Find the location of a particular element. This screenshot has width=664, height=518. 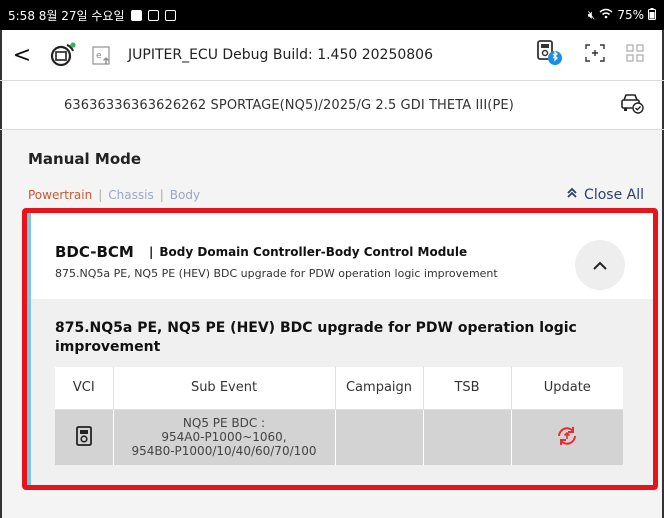

ecu-refresh-icon is located at coordinates (62, 55).